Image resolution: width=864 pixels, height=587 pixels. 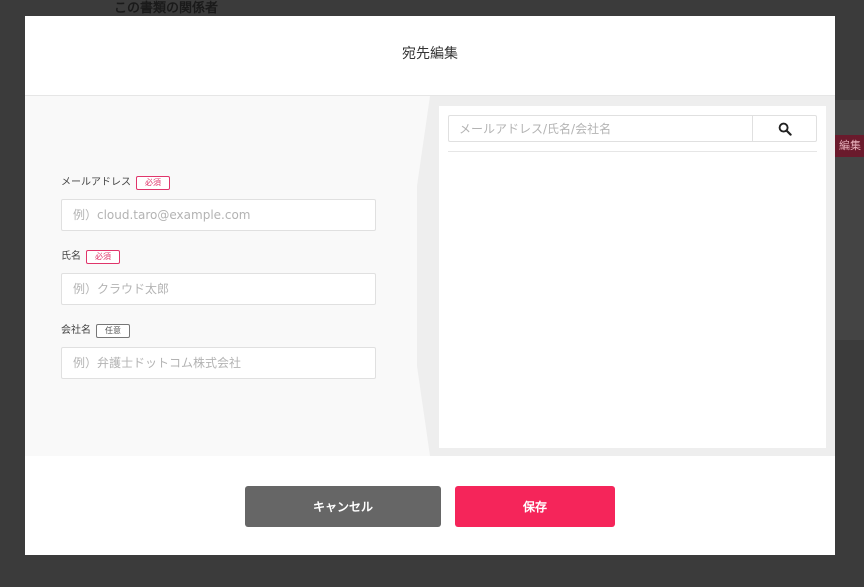 I want to click on search-button, so click(x=784, y=128).